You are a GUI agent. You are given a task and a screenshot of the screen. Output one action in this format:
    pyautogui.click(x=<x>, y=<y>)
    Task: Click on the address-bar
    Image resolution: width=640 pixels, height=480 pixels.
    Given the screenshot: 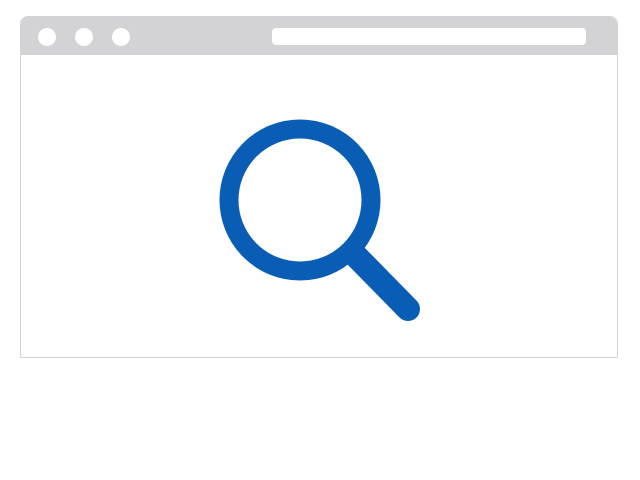 What is the action you would take?
    pyautogui.click(x=429, y=36)
    